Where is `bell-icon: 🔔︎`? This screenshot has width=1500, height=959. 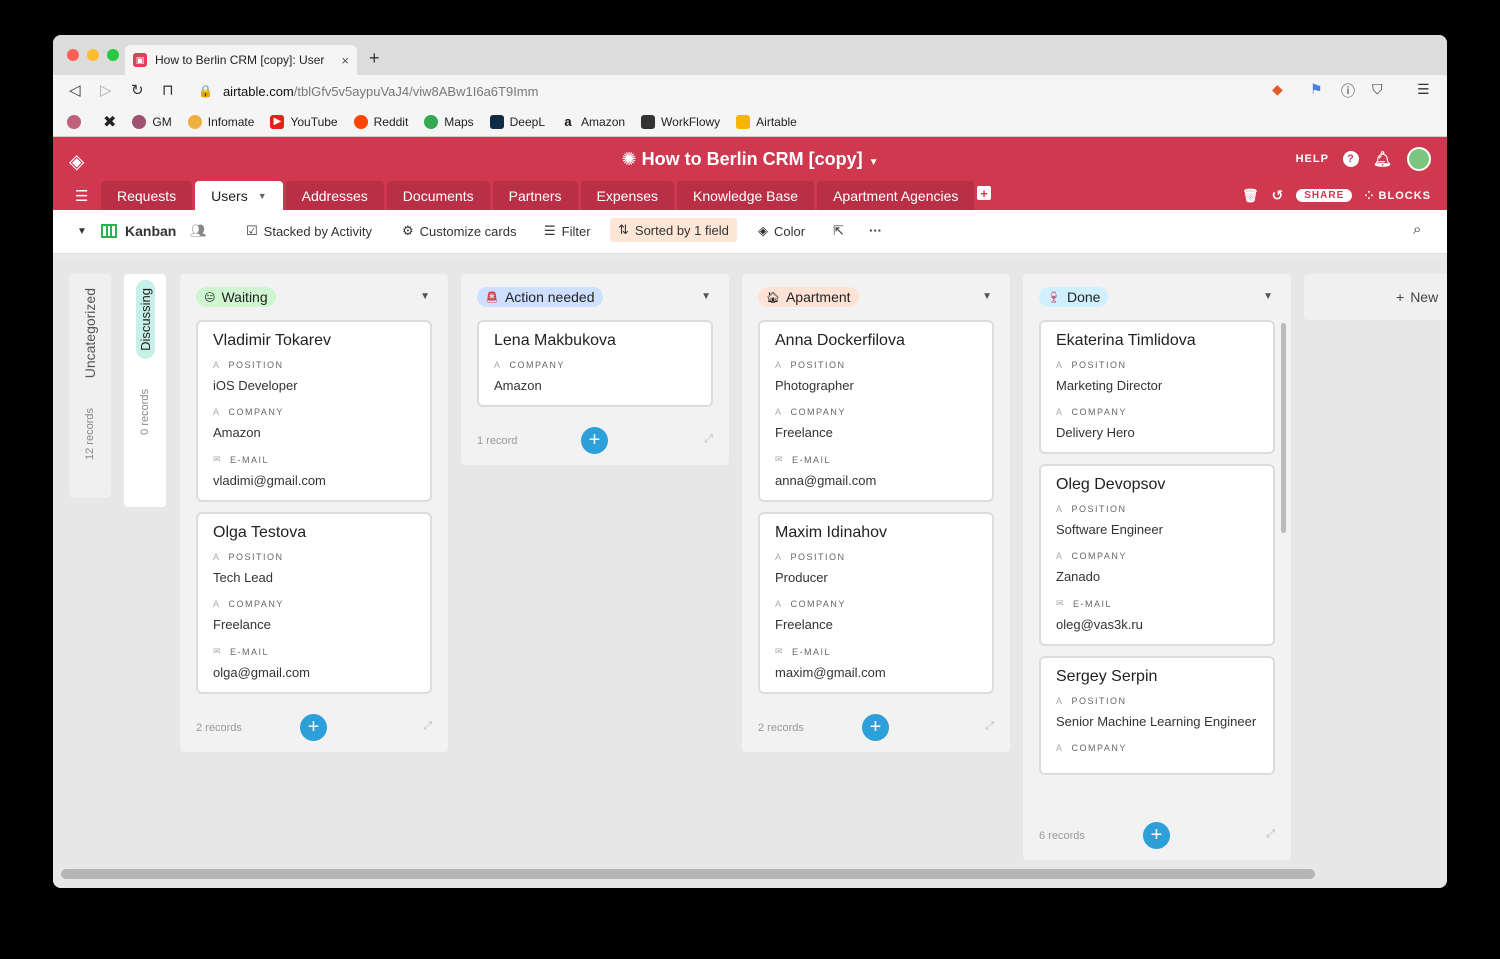
bell-icon: 🔔︎ is located at coordinates (1383, 159).